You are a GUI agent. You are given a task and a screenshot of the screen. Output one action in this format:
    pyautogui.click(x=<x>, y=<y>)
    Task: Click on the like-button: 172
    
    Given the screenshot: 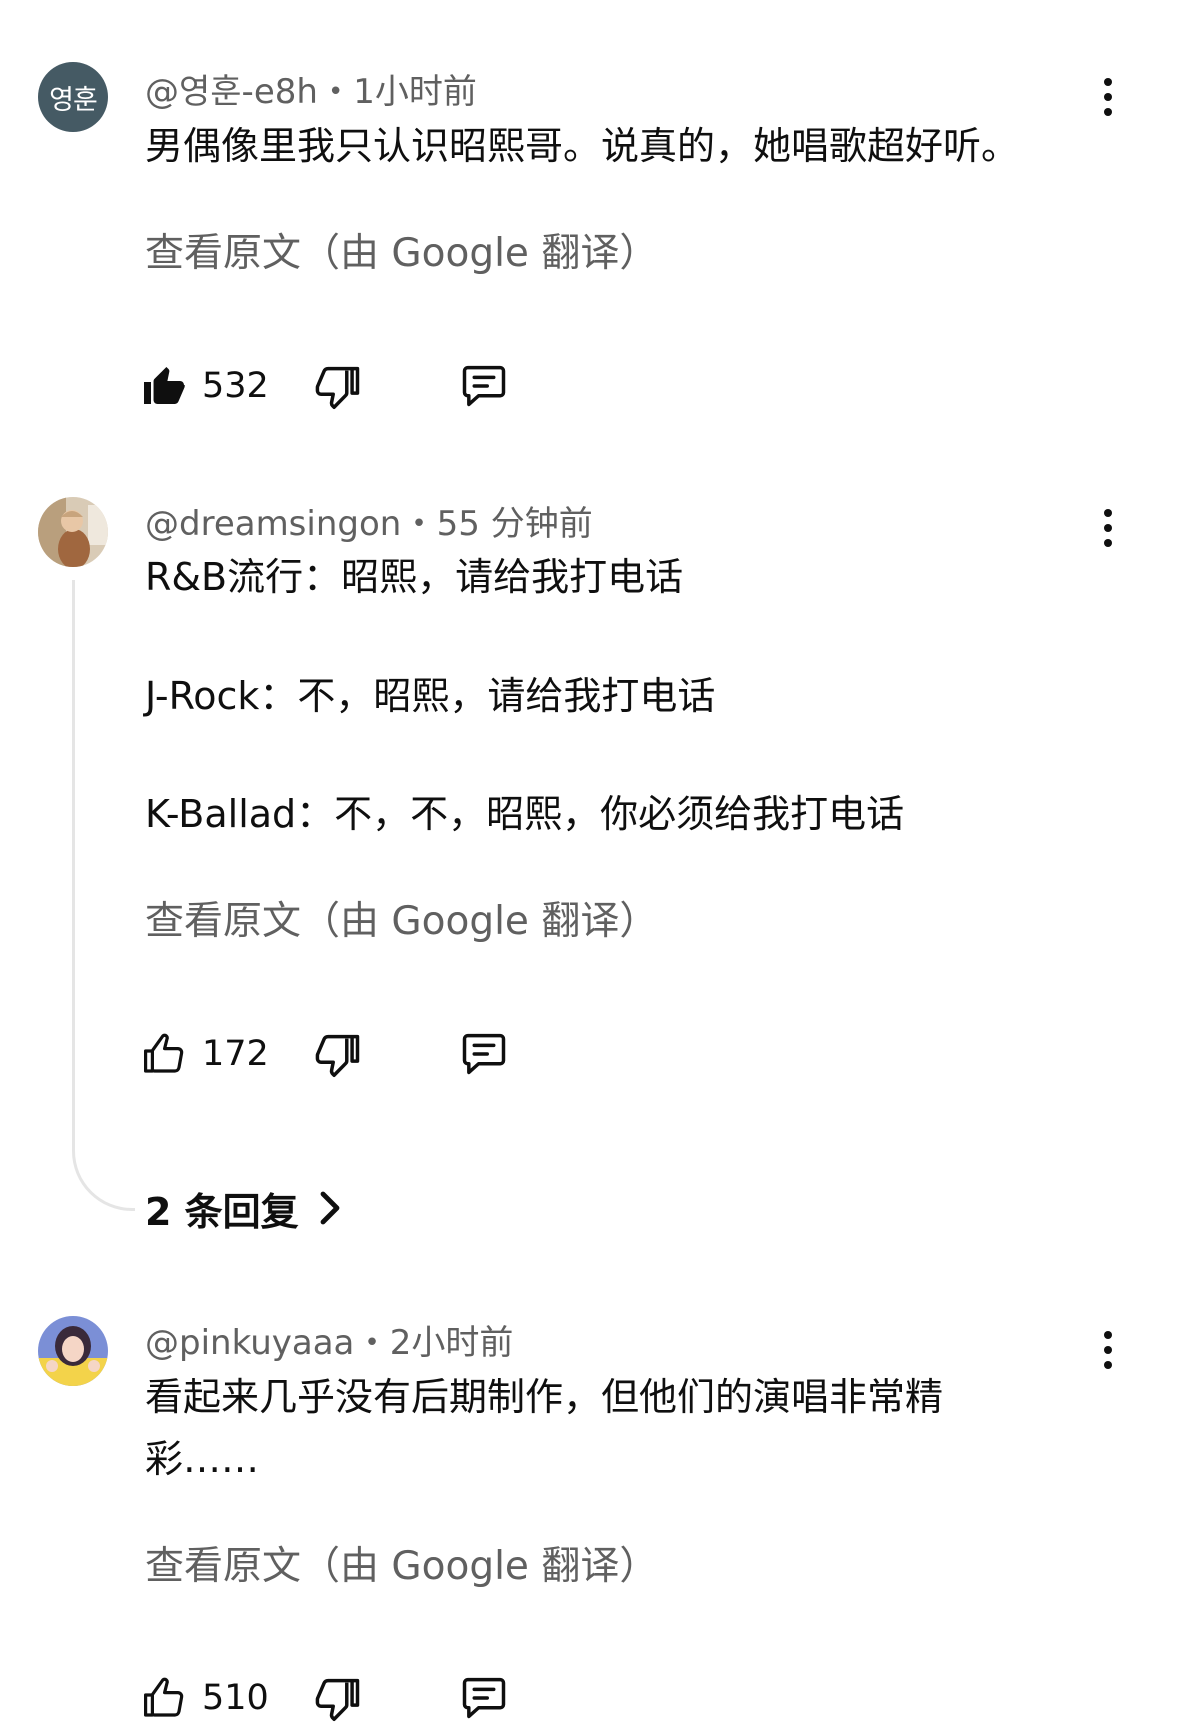 What is the action you would take?
    pyautogui.click(x=204, y=1054)
    